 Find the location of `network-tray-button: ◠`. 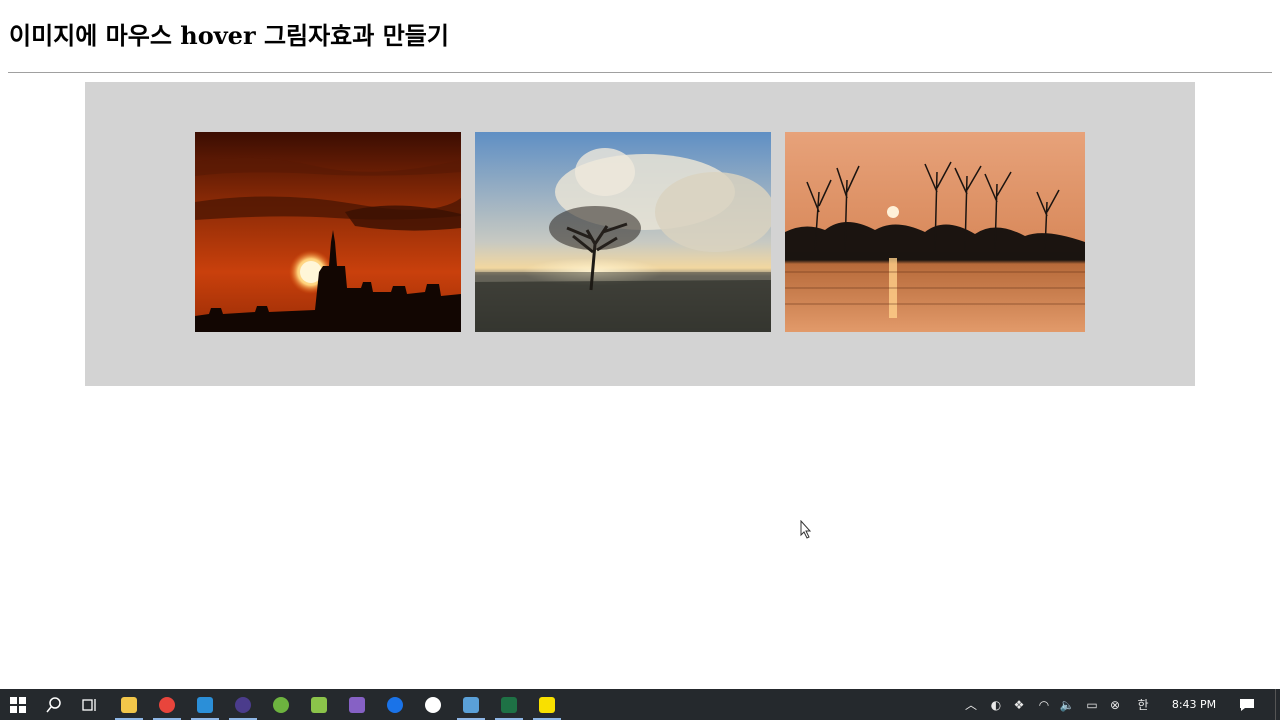

network-tray-button: ◠ is located at coordinates (1044, 704).